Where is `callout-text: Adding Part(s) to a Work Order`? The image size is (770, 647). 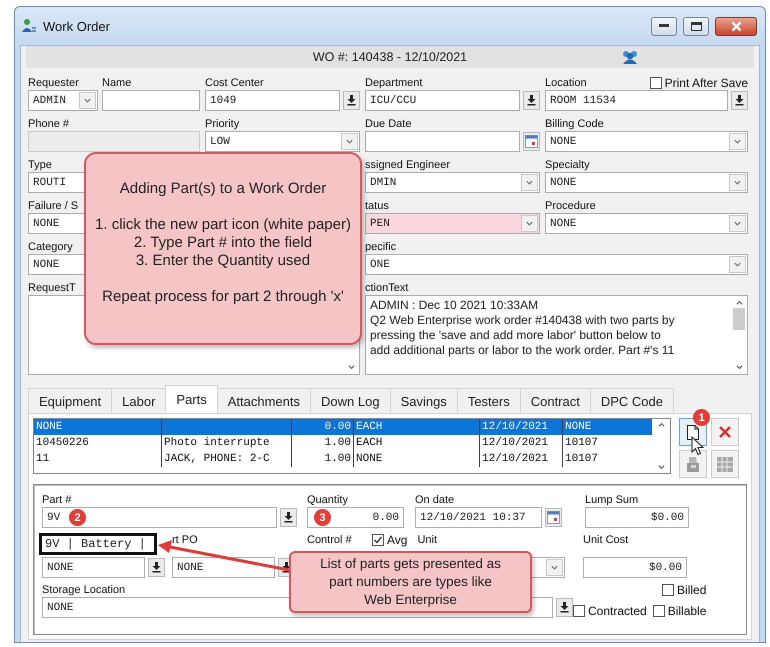
callout-text: Adding Part(s) to a Work Order is located at coordinates (223, 189).